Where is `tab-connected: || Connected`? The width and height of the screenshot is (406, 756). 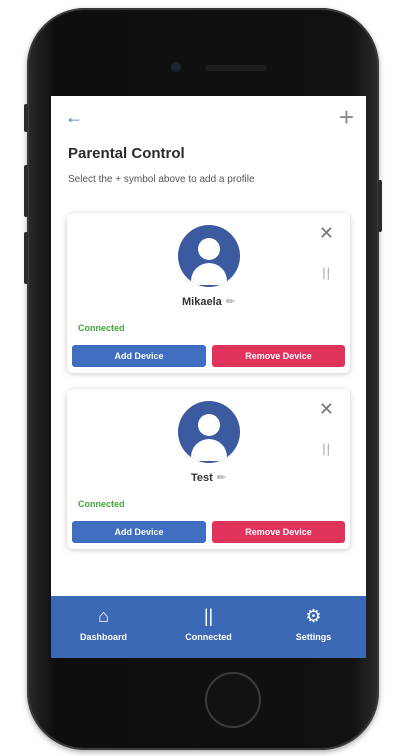 tab-connected: || Connected is located at coordinates (208, 627).